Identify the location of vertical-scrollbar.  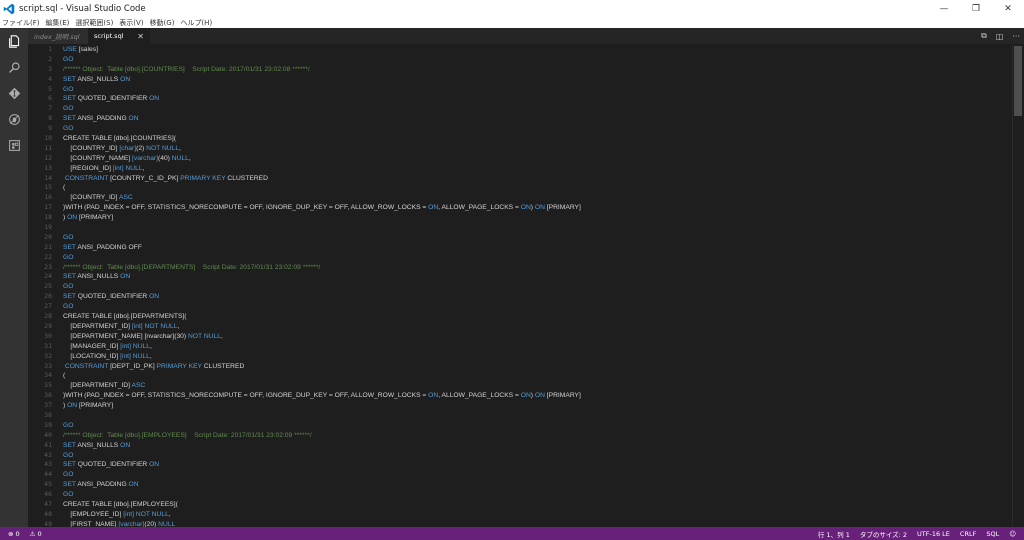
(1018, 285).